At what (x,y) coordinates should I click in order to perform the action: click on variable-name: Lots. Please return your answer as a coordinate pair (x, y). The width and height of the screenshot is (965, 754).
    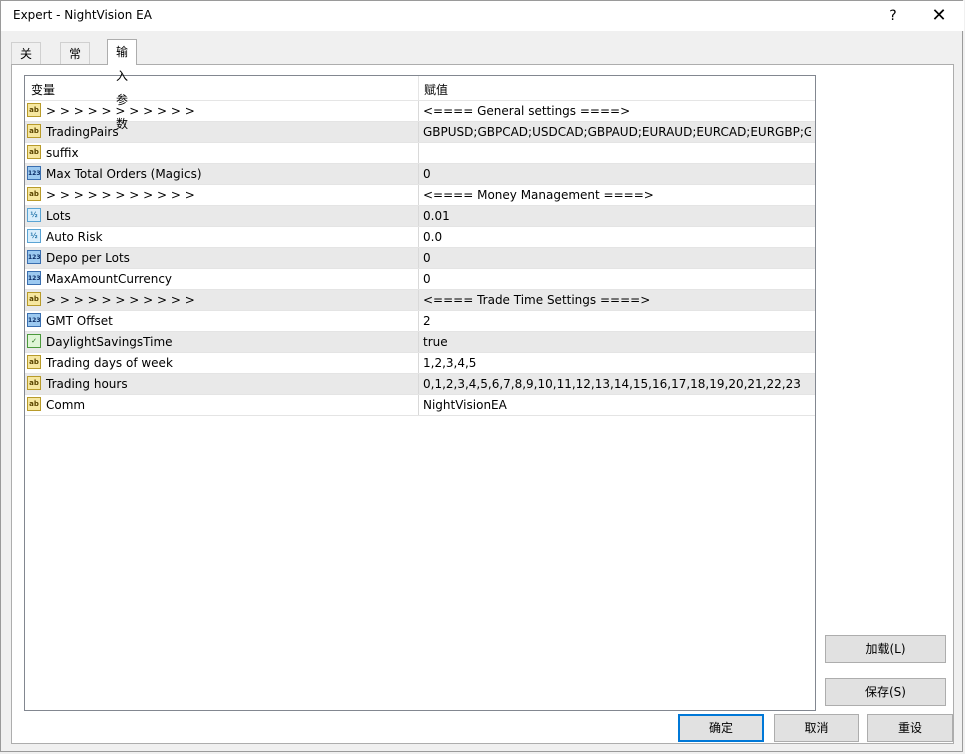
    Looking at the image, I should click on (58, 216).